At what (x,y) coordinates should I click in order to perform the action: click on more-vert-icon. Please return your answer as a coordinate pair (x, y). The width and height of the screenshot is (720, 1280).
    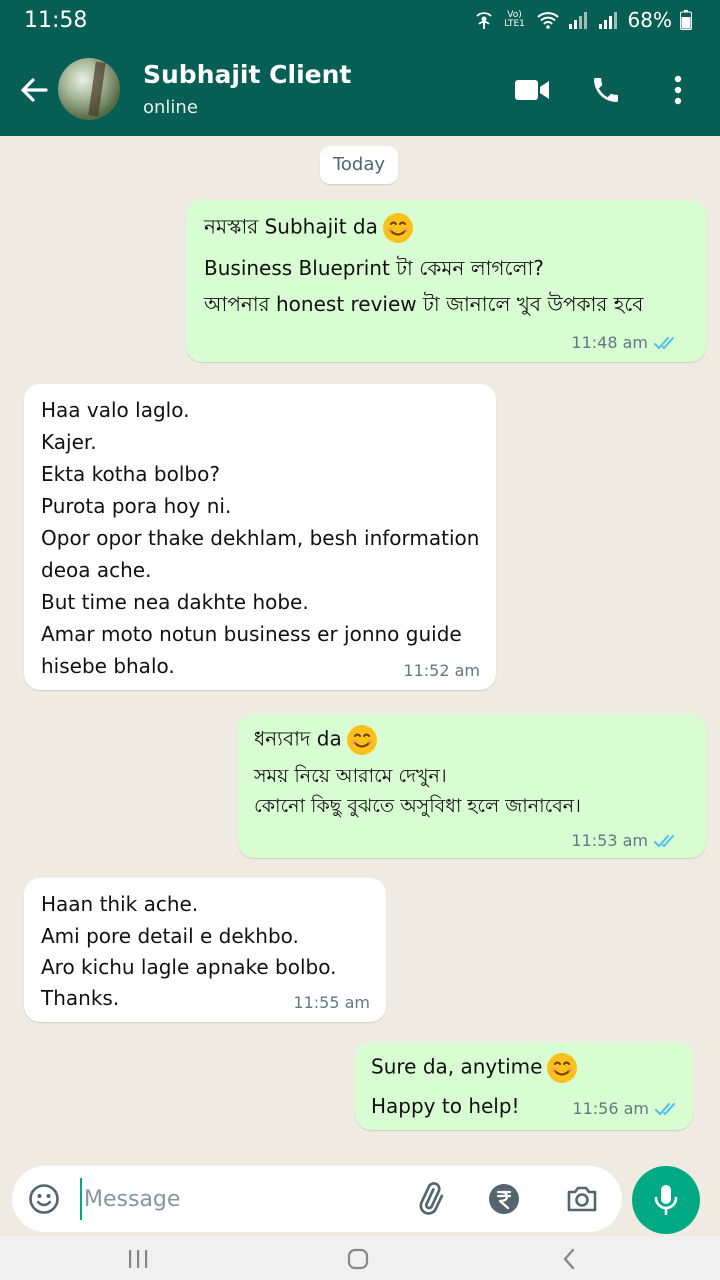
    Looking at the image, I should click on (678, 90).